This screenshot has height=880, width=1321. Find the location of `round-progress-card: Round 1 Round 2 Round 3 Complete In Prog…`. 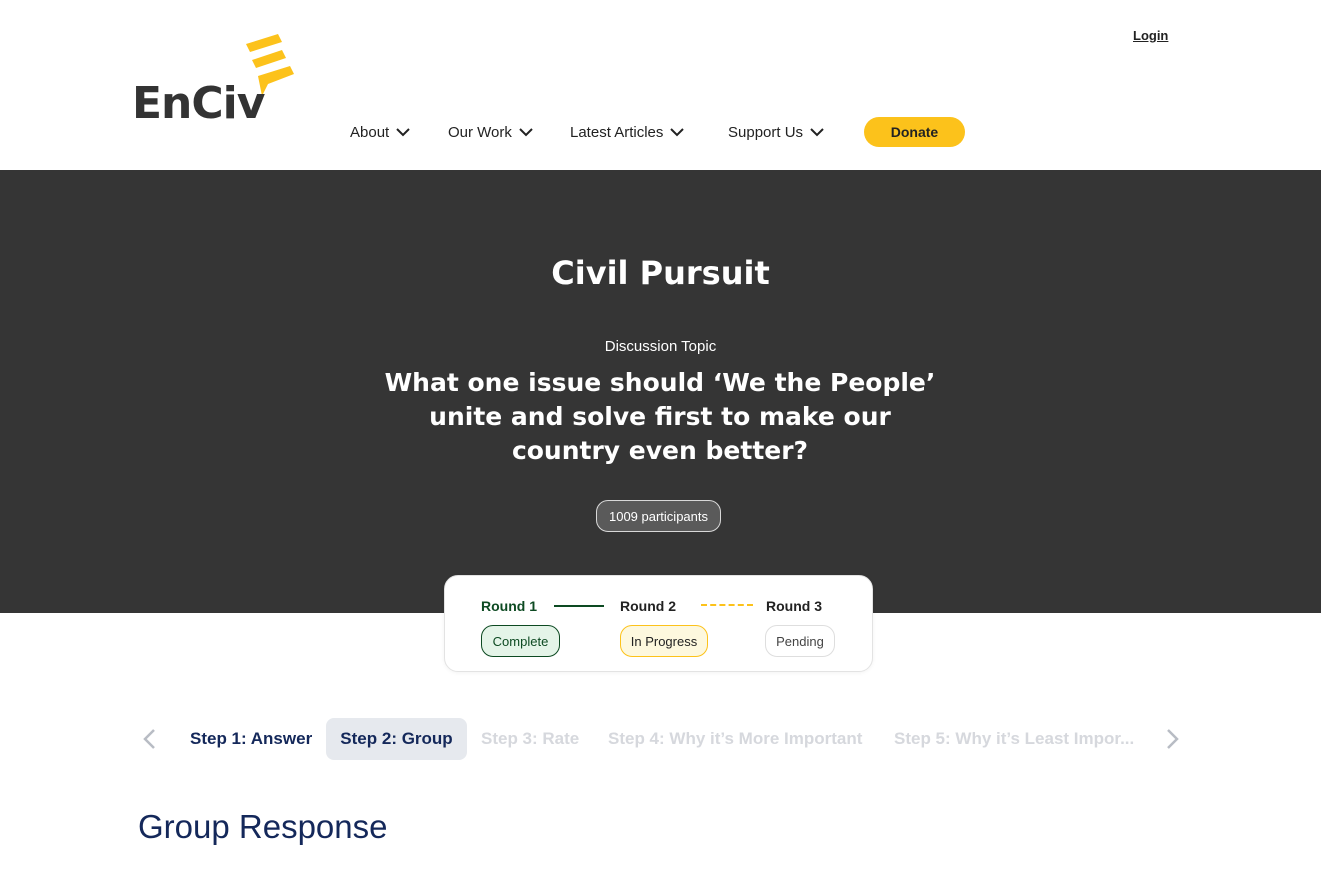

round-progress-card: Round 1 Round 2 Round 3 Complete In Prog… is located at coordinates (658, 623).